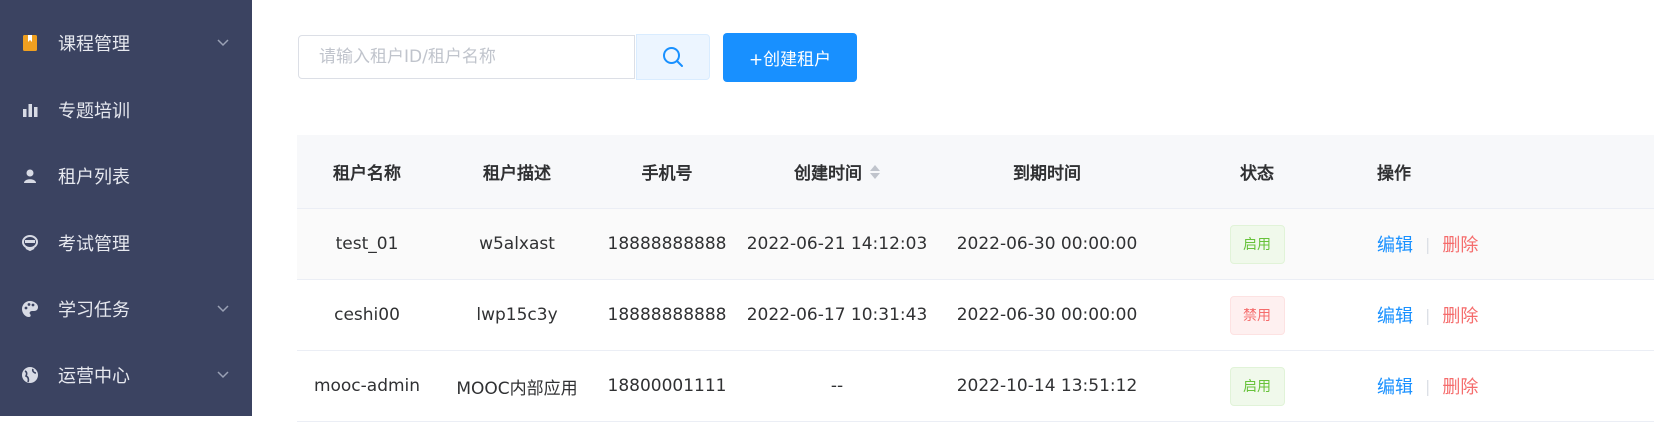 The height and width of the screenshot is (422, 1654). Describe the element at coordinates (94, 44) in the screenshot. I see `sidebar-item-label: 课程管理` at that location.